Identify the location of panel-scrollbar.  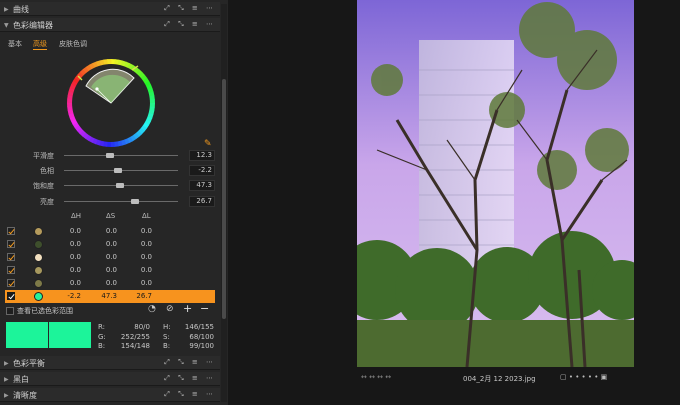
(224, 203).